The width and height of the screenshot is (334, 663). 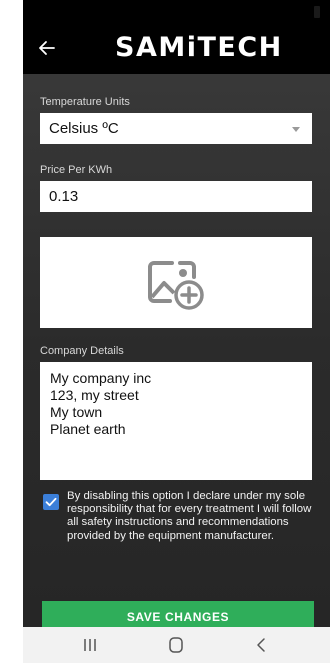 I want to click on price-per-kwh-input: 0.13, so click(x=176, y=196).